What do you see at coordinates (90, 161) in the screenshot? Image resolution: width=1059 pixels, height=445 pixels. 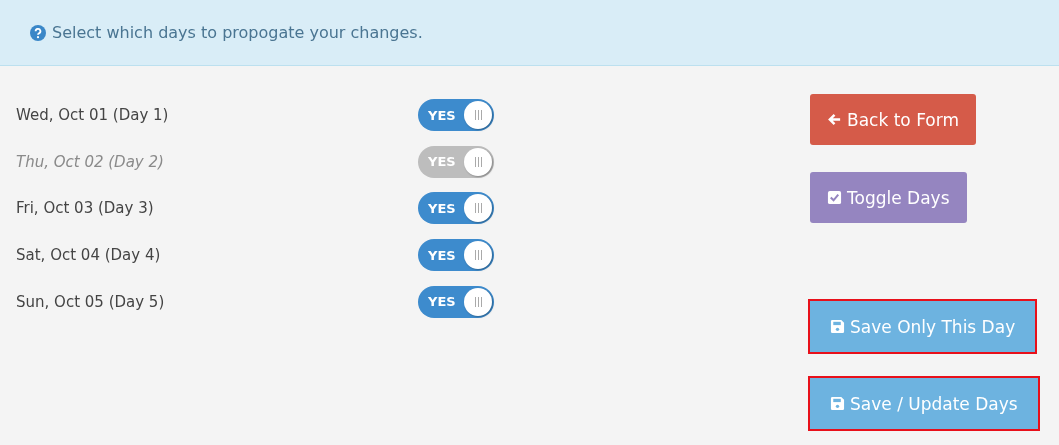 I see `day-label: Thu, Oct 02 (Day 2)` at bounding box center [90, 161].